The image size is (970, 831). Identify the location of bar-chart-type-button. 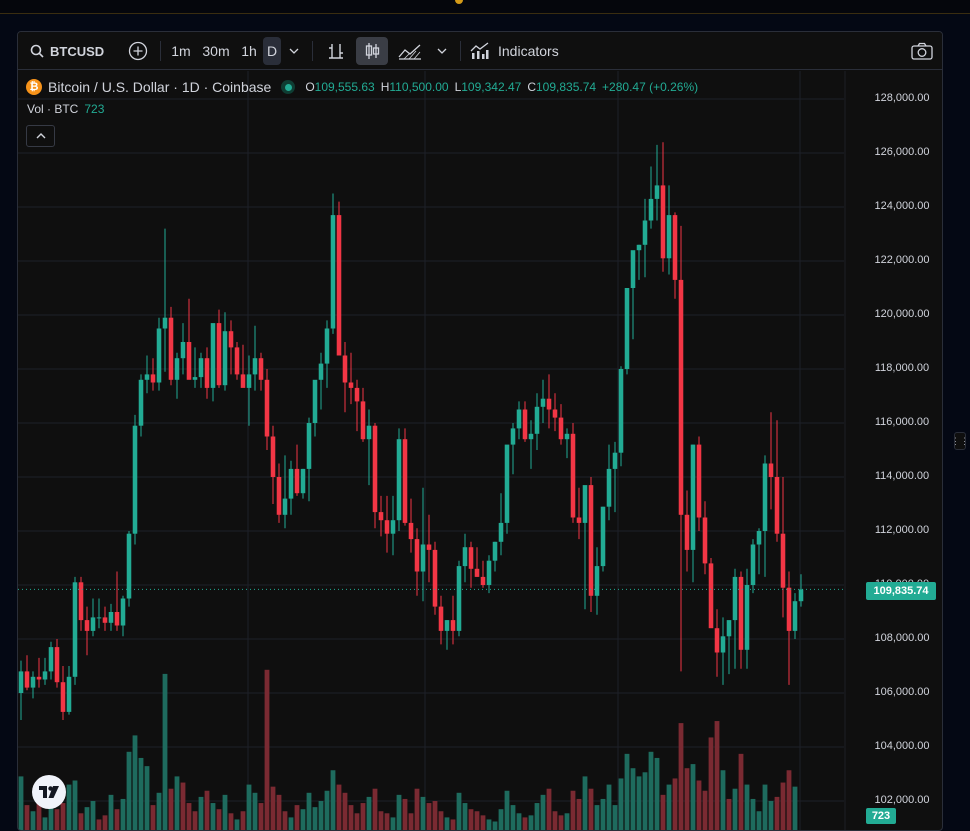
(336, 51).